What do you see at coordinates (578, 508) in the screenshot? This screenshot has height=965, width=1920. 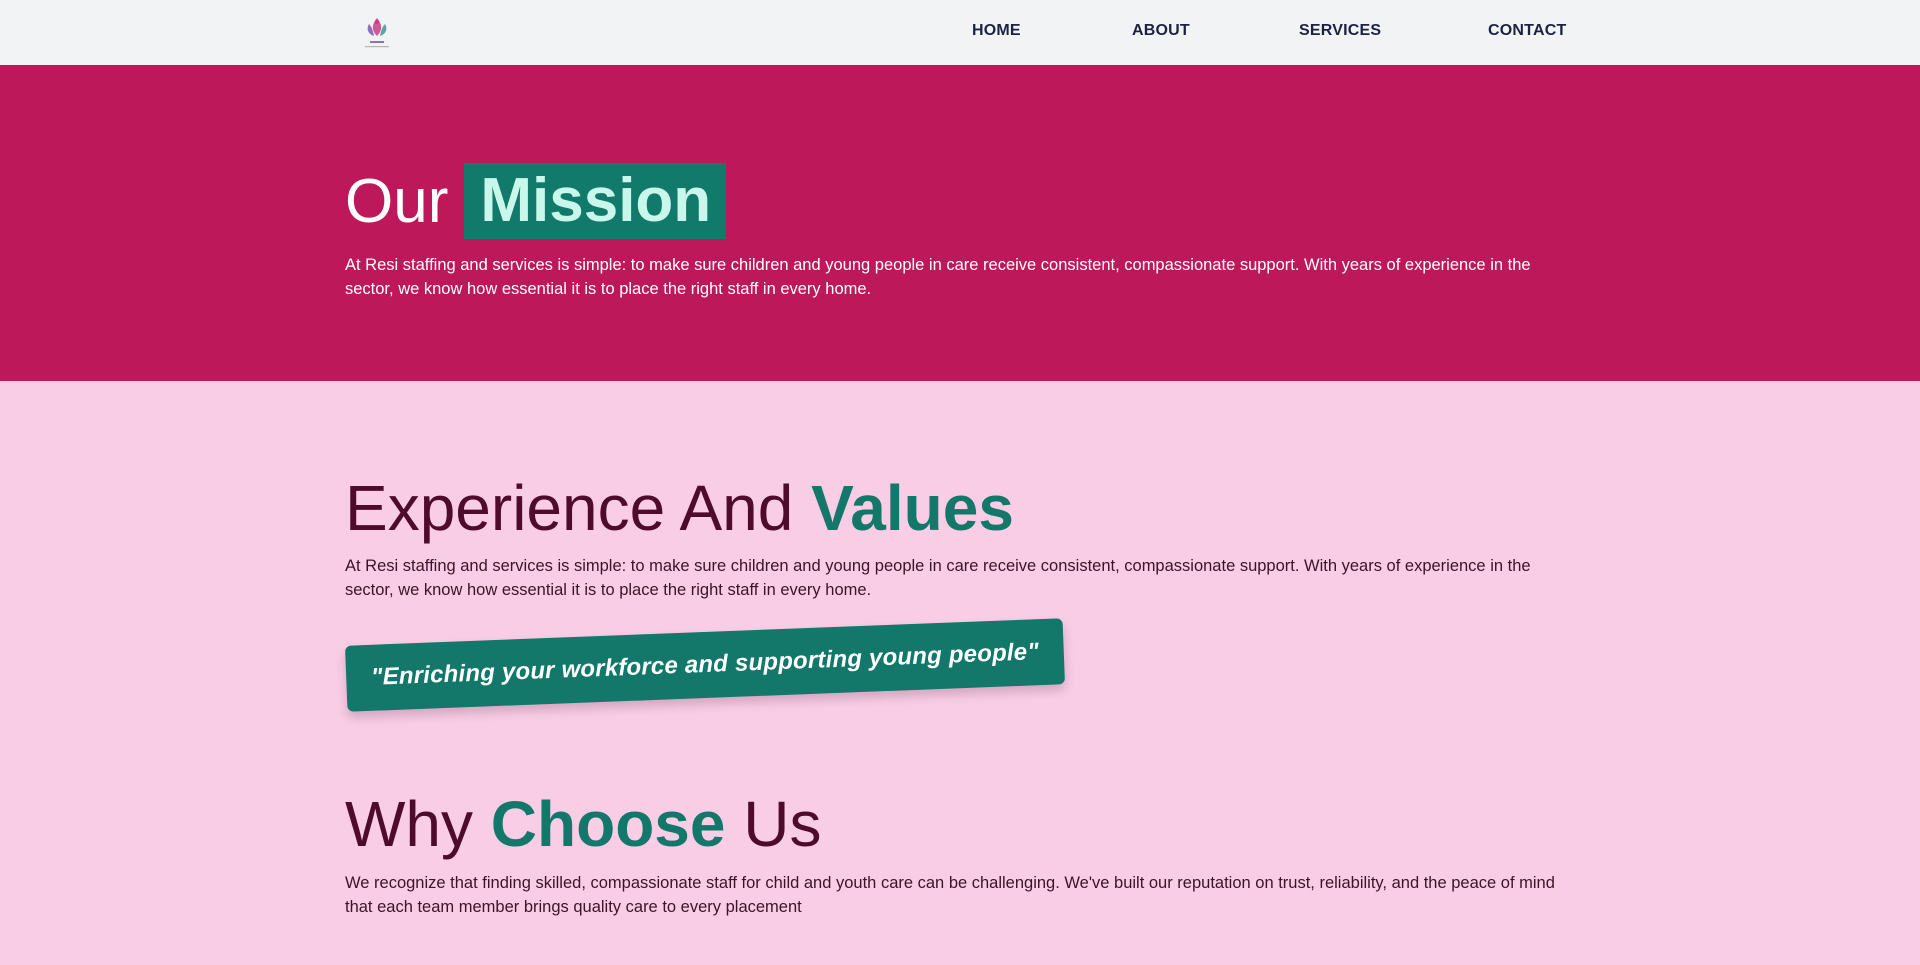 I see `experience-heading-prefix: Experience And` at bounding box center [578, 508].